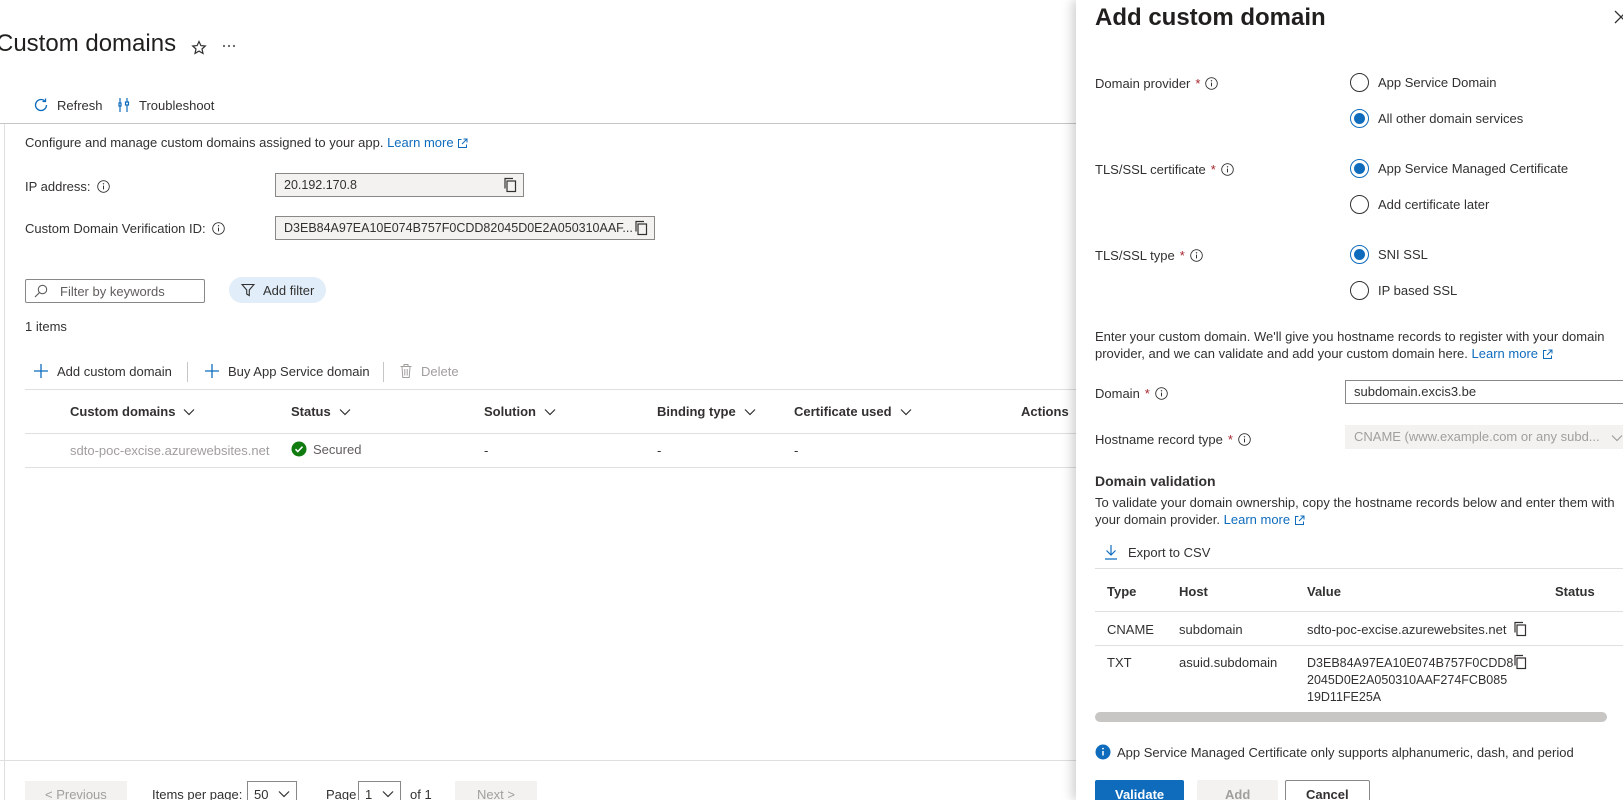 The image size is (1623, 800). What do you see at coordinates (321, 411) in the screenshot?
I see `column-header-status: Status` at bounding box center [321, 411].